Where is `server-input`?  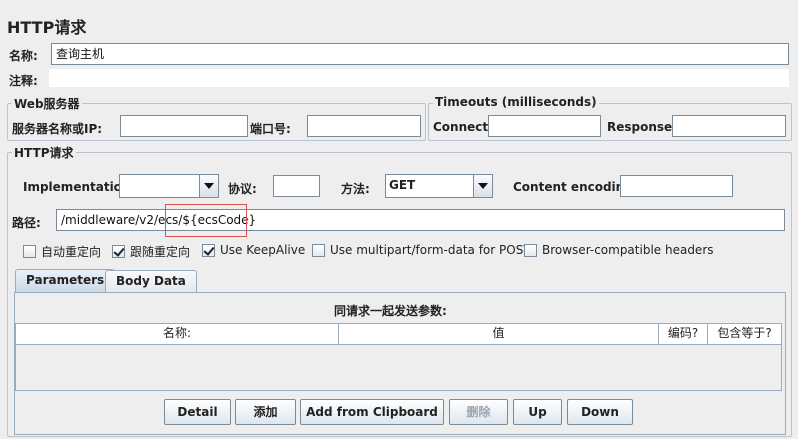 server-input is located at coordinates (184, 126).